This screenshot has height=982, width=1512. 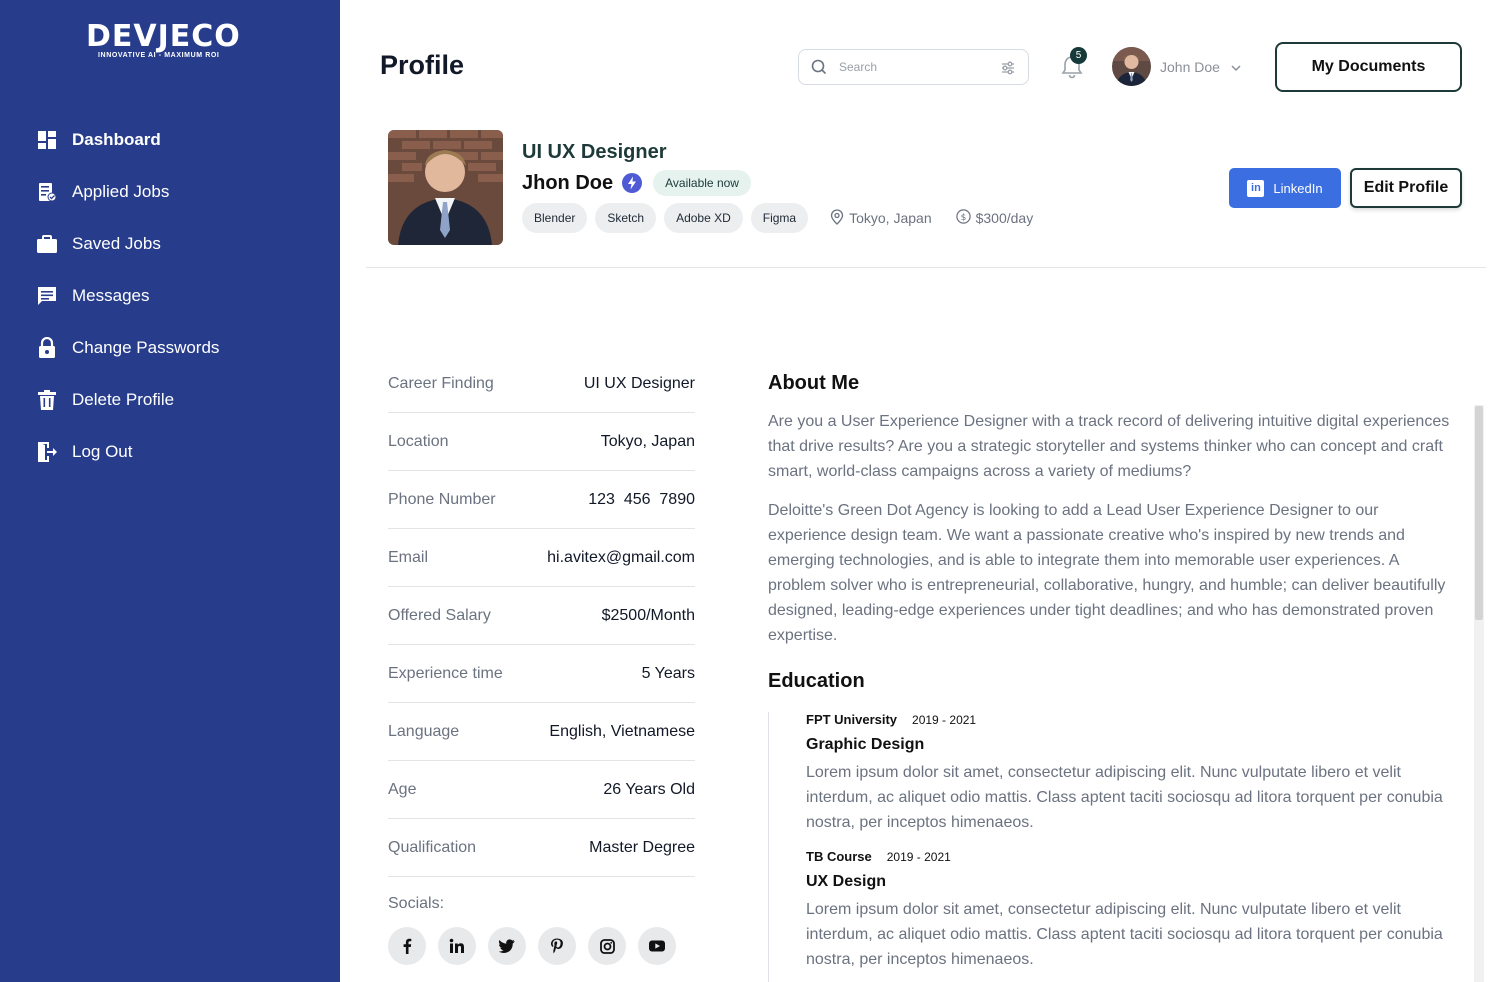 I want to click on education-degree: UX Design, so click(x=846, y=881).